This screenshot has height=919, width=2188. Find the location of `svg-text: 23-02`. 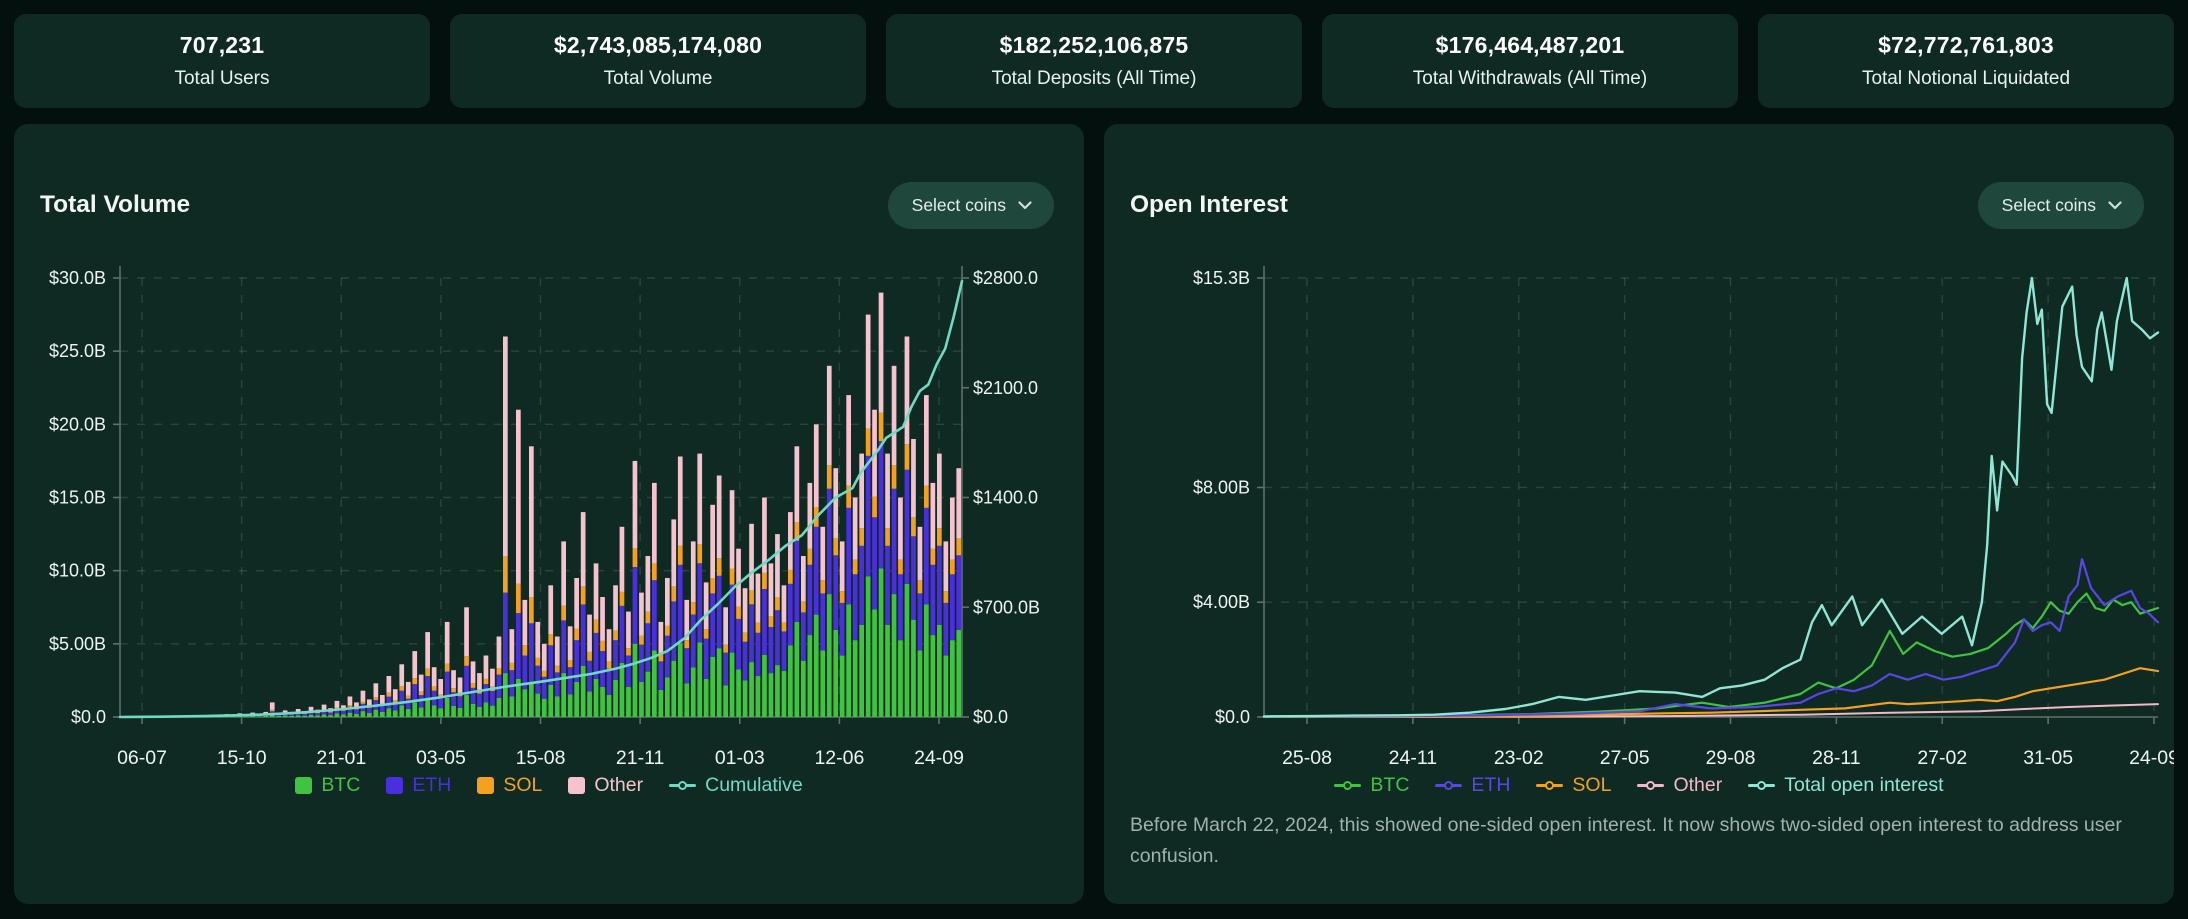

svg-text: 23-02 is located at coordinates (1519, 758).